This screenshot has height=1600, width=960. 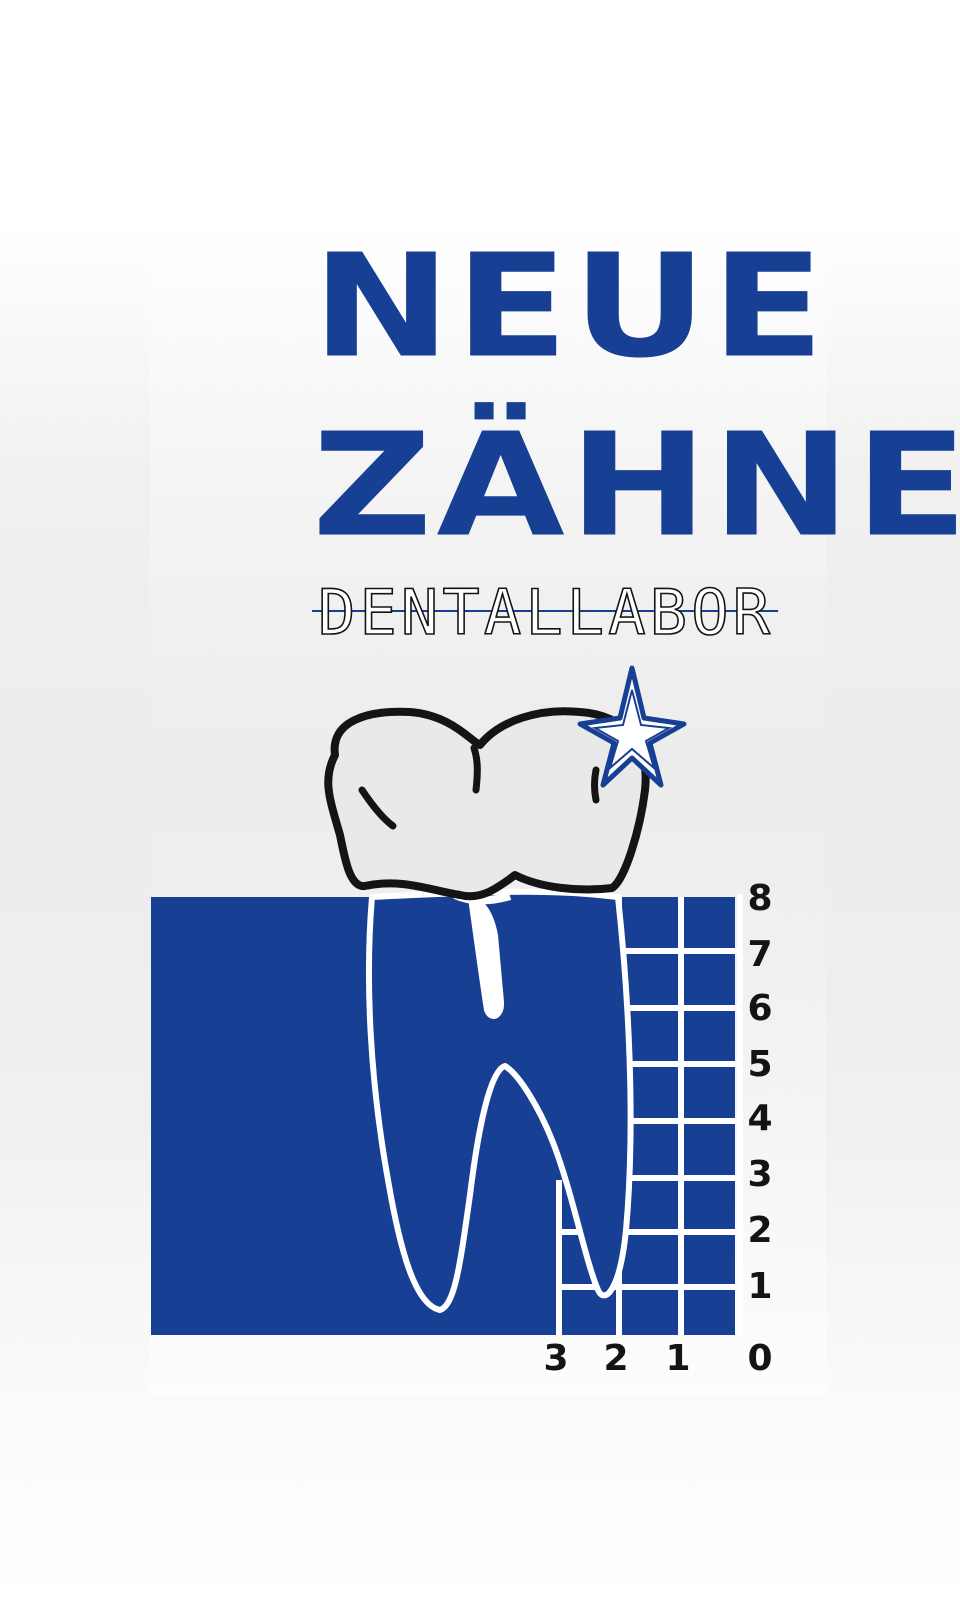 I want to click on scale-label-7: 7, so click(x=759, y=954).